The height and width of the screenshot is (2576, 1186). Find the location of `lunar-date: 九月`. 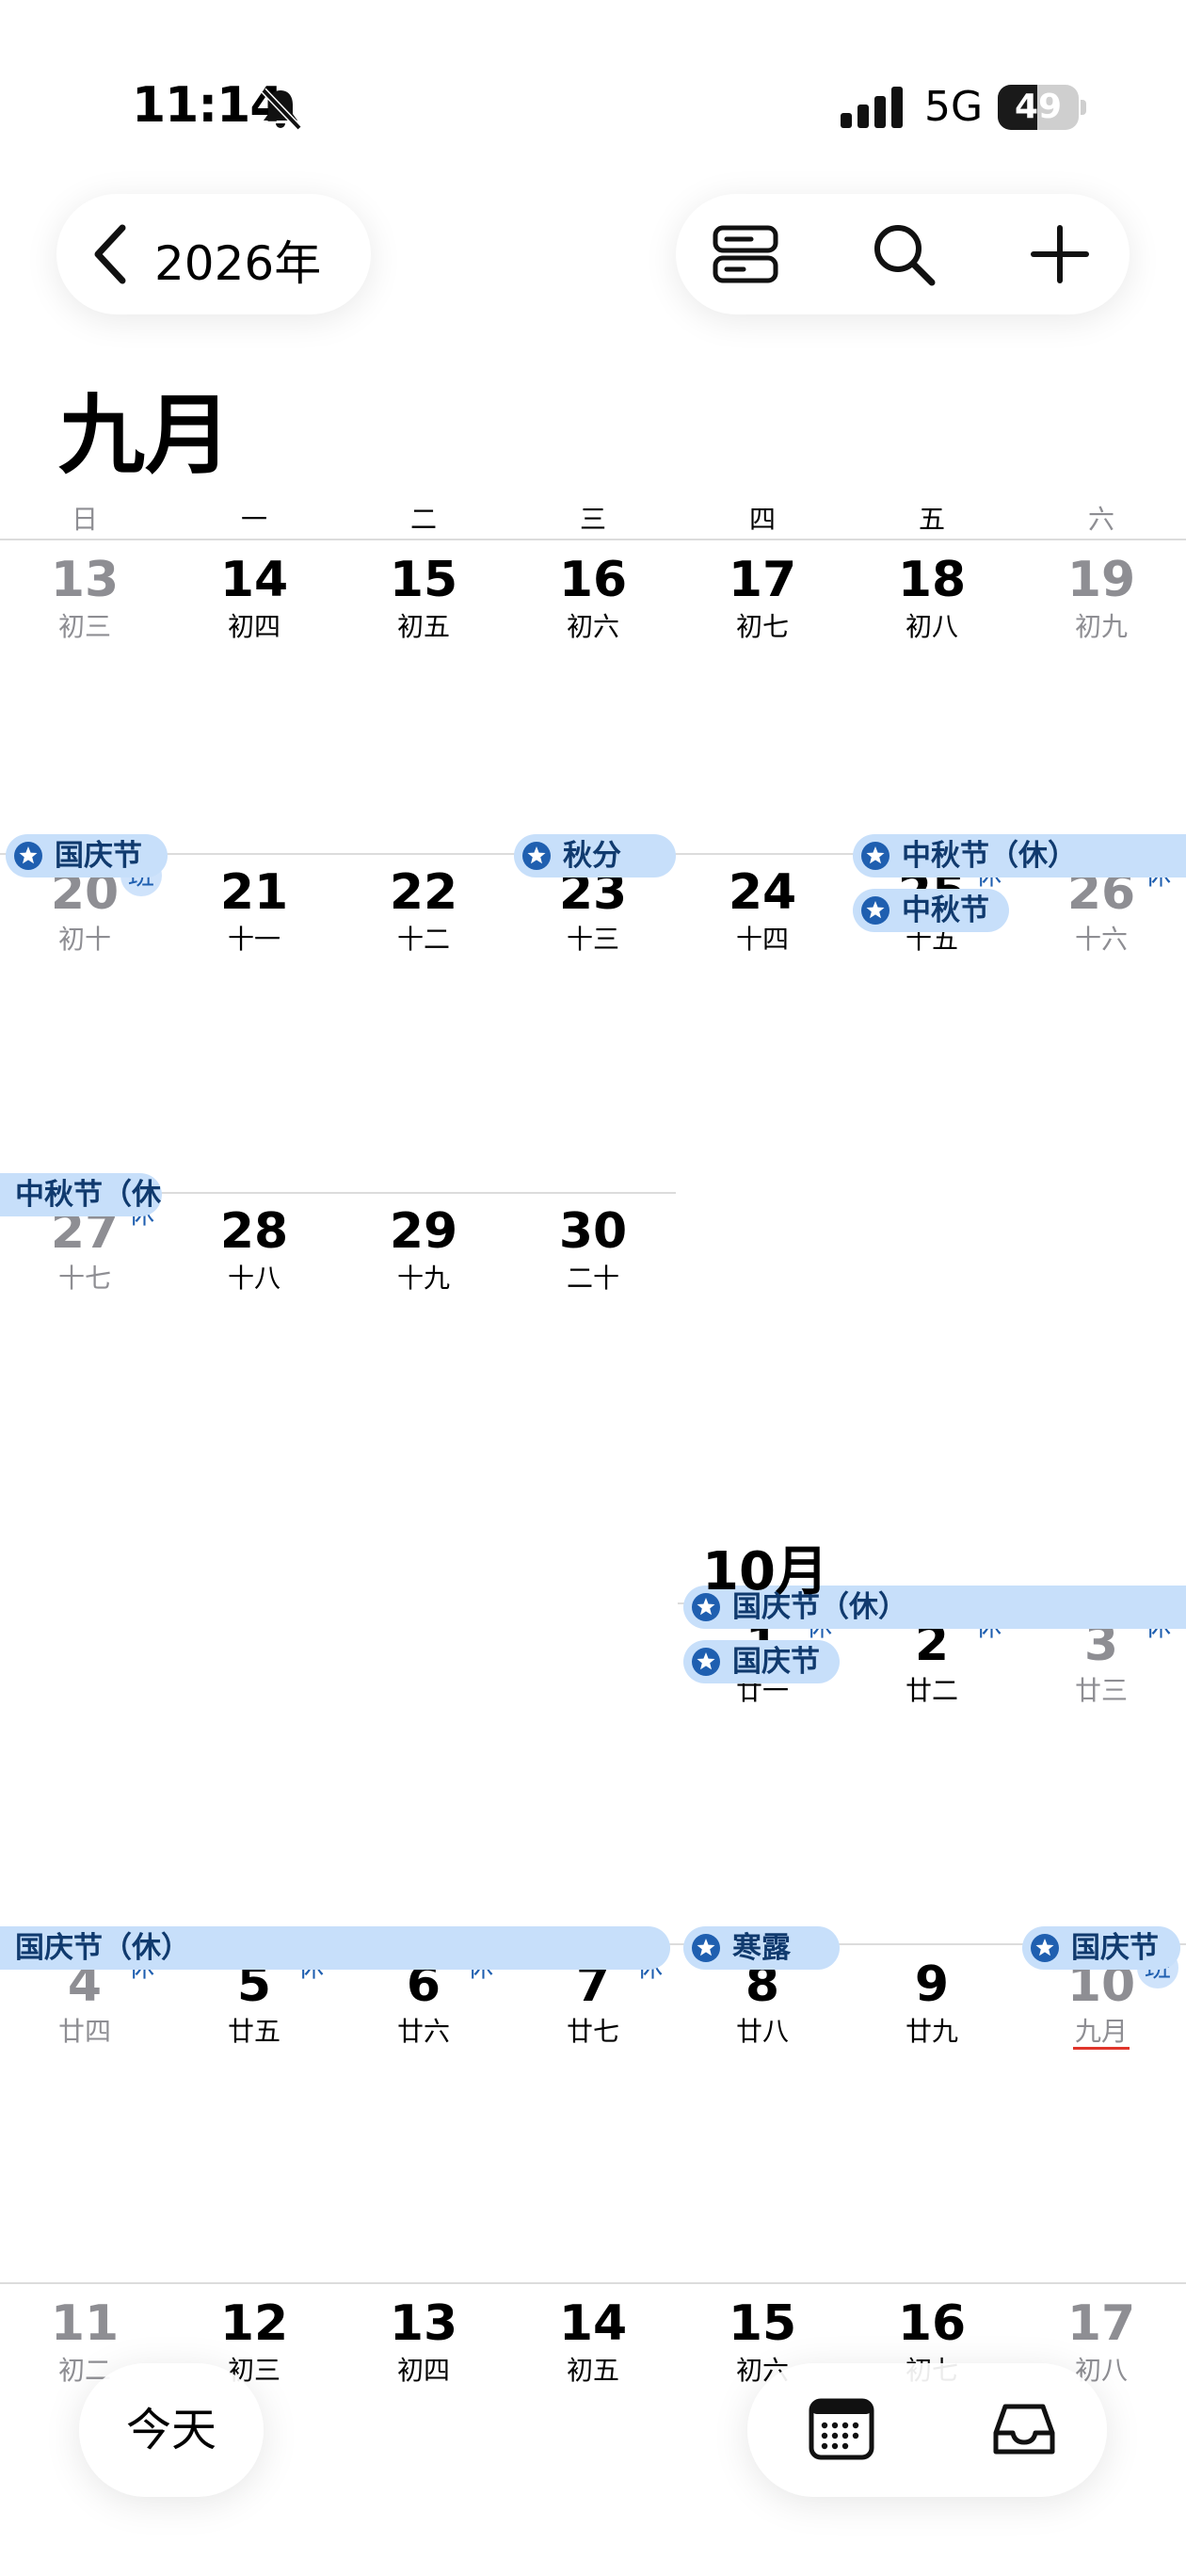

lunar-date: 九月 is located at coordinates (1101, 2031).